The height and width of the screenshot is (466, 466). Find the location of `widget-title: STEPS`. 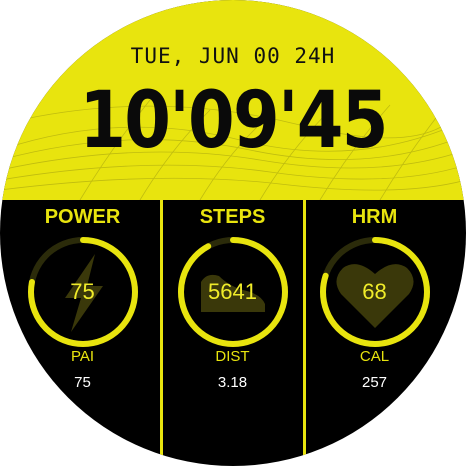

widget-title: STEPS is located at coordinates (232, 217).